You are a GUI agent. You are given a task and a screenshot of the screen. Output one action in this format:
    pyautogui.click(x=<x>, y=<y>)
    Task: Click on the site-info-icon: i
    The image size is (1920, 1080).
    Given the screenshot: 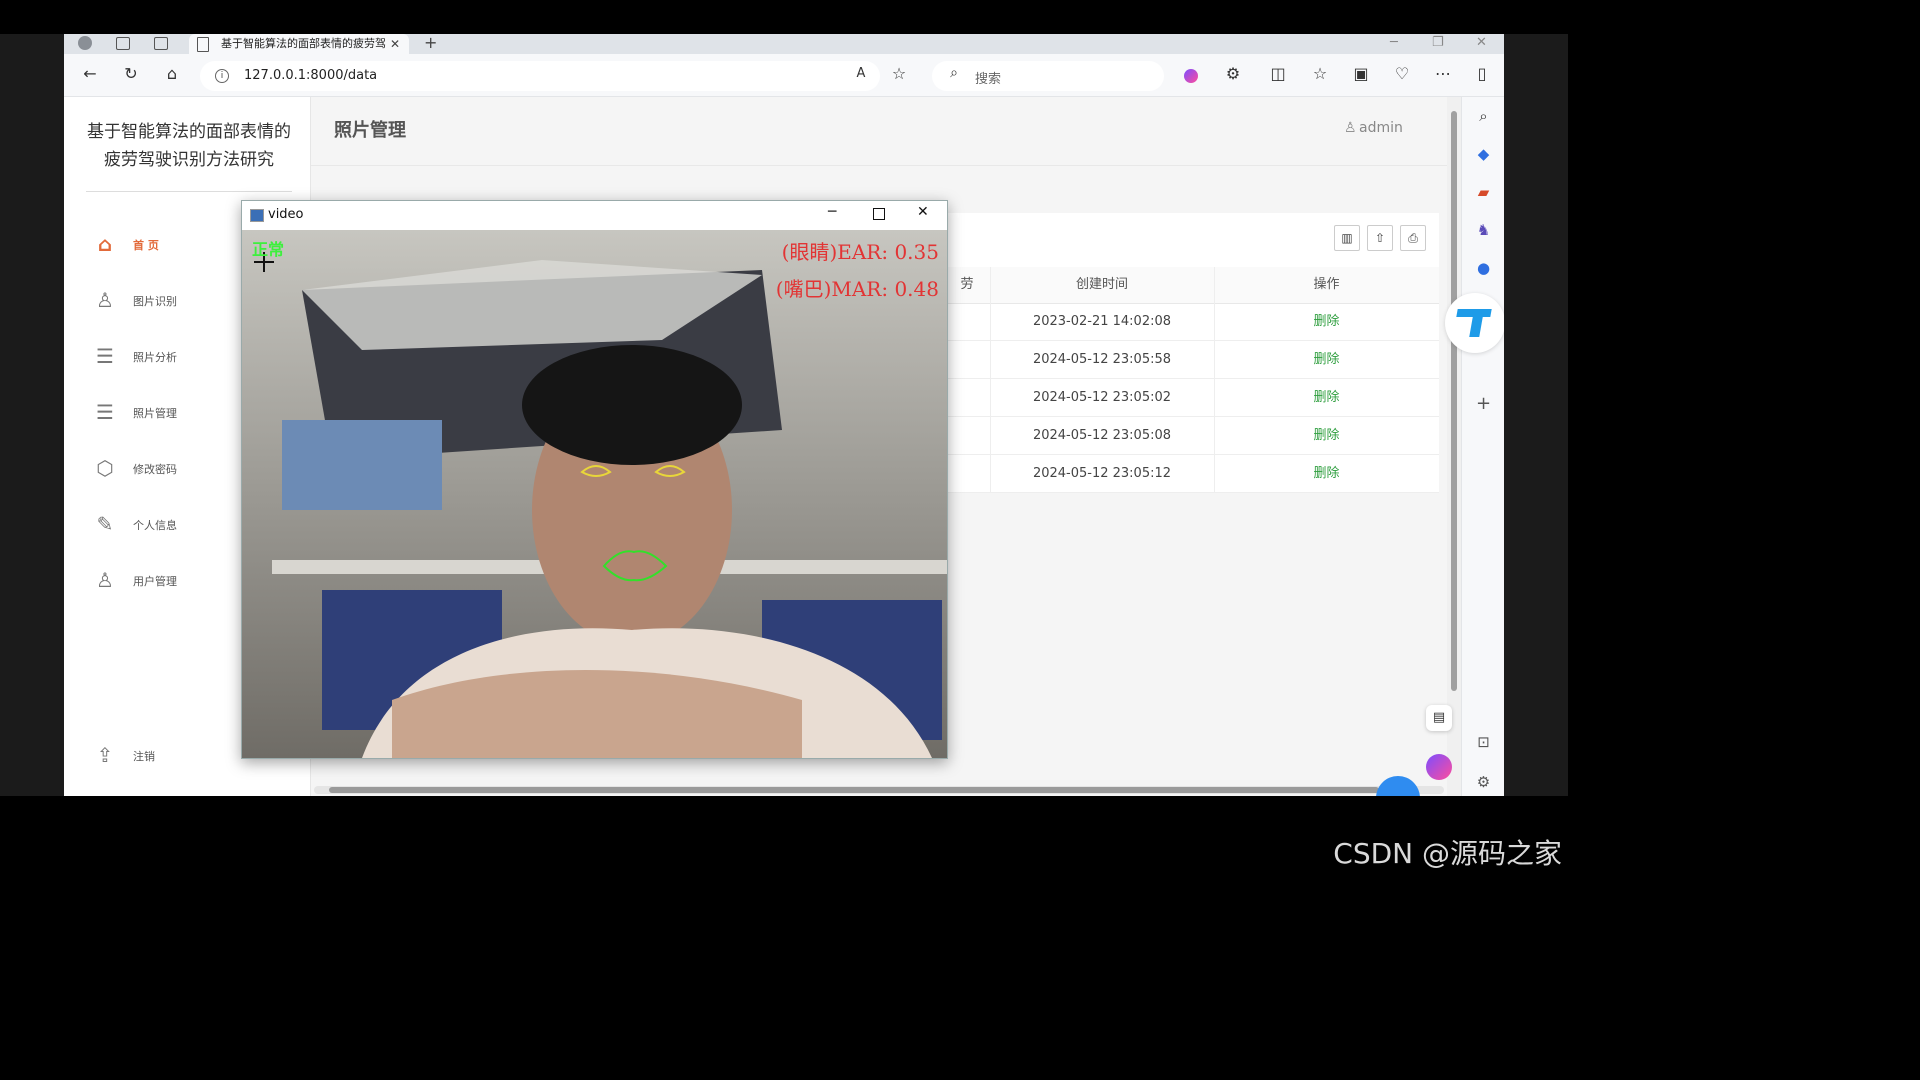 What is the action you would take?
    pyautogui.click(x=222, y=76)
    